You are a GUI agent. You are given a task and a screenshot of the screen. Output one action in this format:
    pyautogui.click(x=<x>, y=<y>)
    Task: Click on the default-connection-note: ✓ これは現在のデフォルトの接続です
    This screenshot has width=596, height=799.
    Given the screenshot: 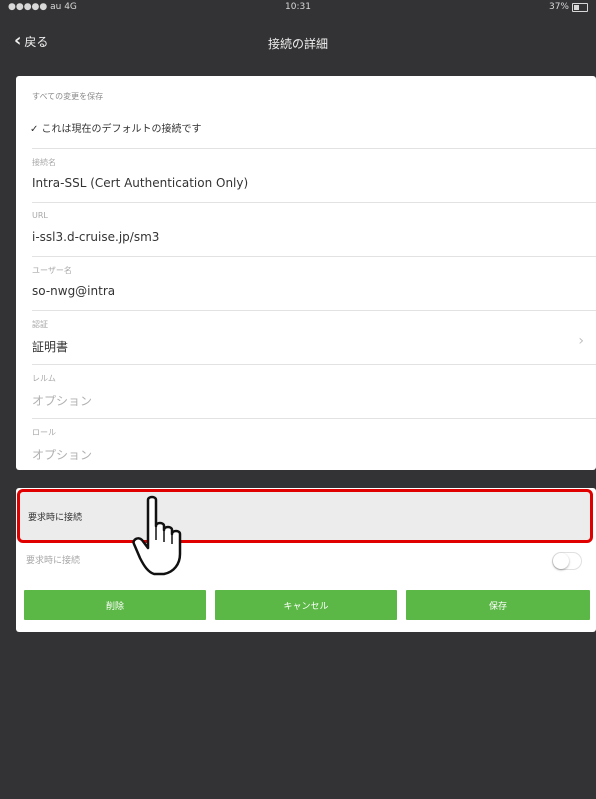 What is the action you would take?
    pyautogui.click(x=116, y=129)
    